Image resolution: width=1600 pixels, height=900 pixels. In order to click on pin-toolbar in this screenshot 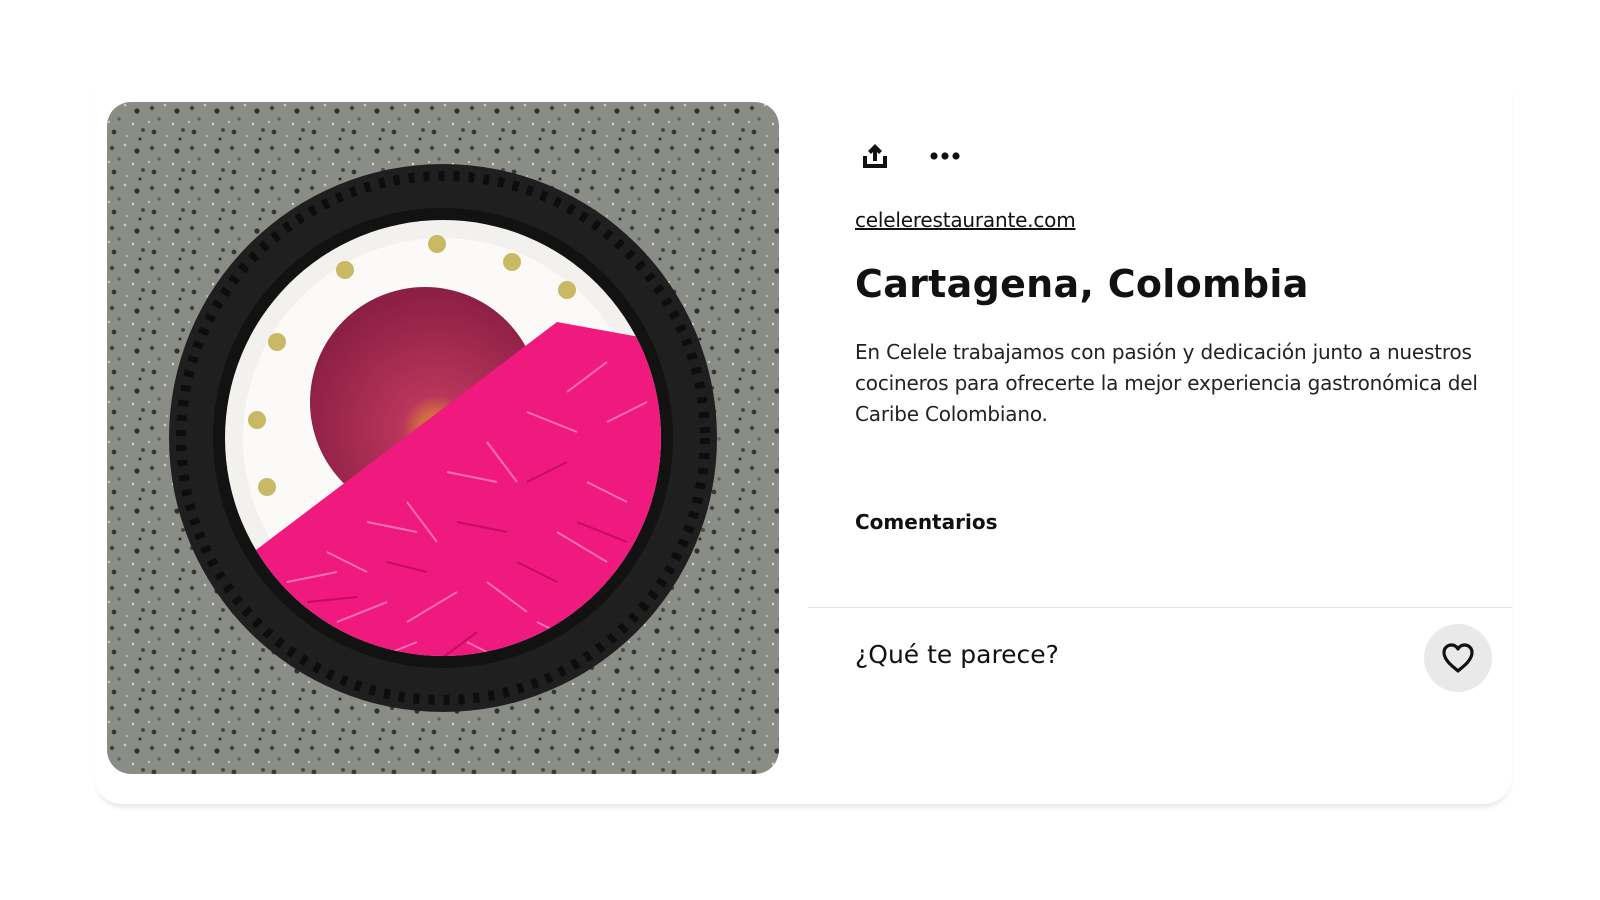, I will do `click(910, 156)`.